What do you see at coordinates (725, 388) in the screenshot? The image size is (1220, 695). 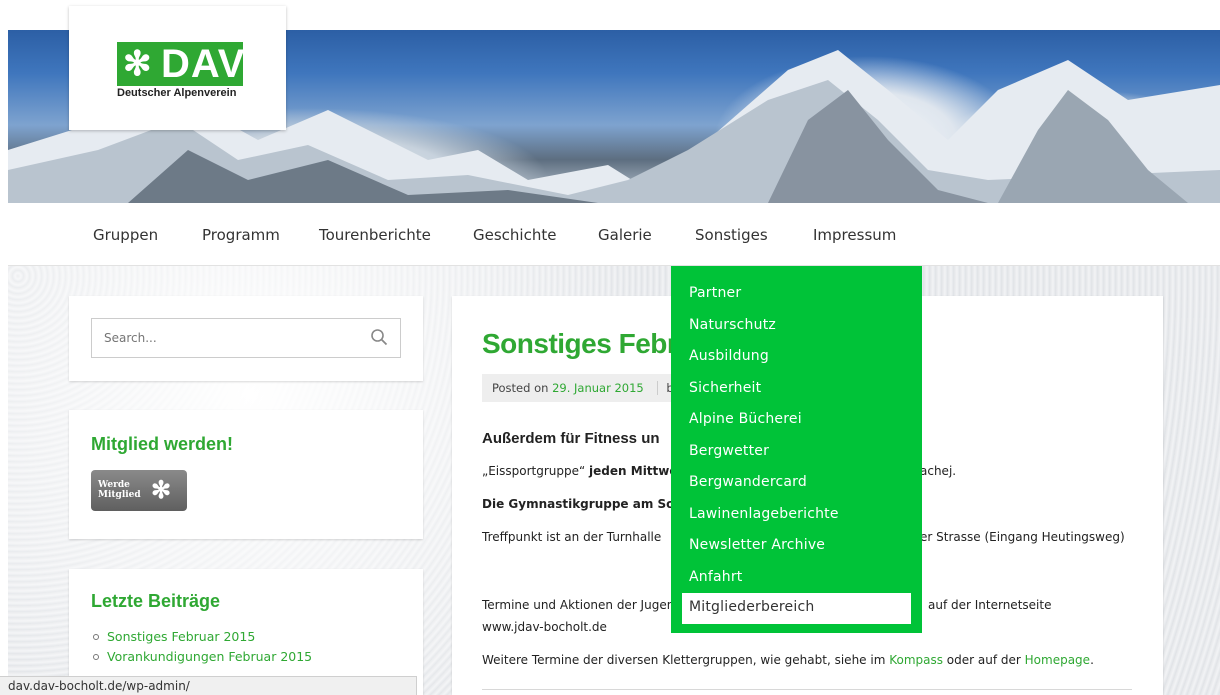 I see `dropdown-item-sicherheit: Sicherheit` at bounding box center [725, 388].